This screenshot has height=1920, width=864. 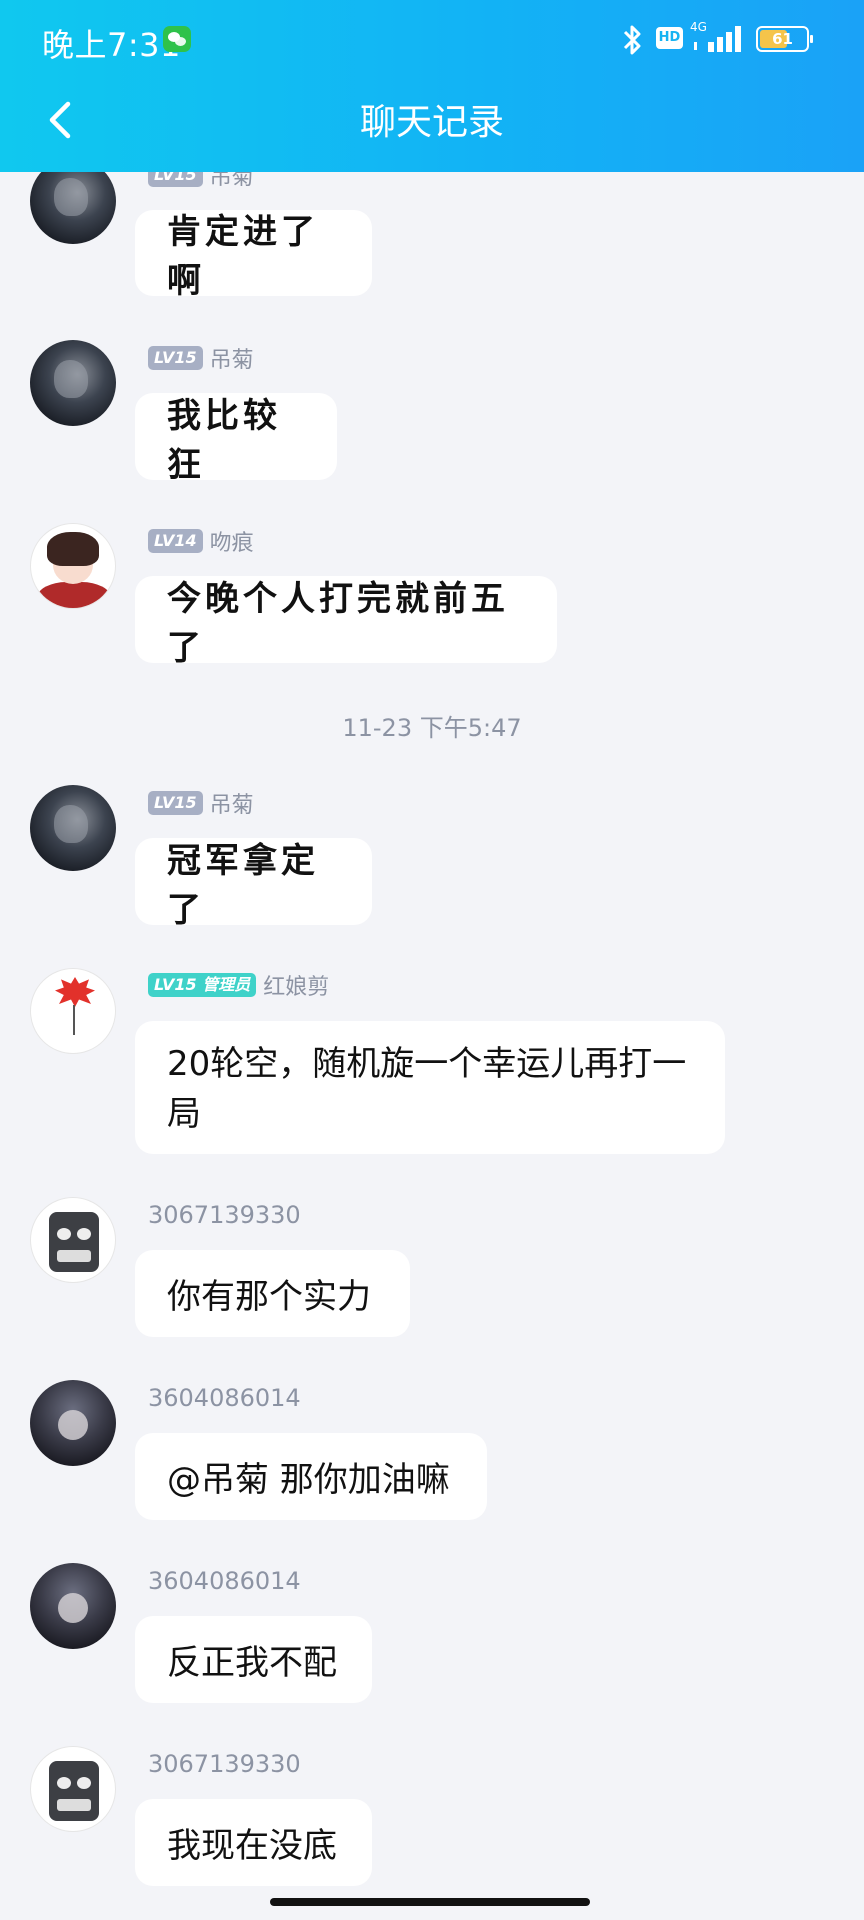 I want to click on network-type: 4G, so click(x=698, y=27).